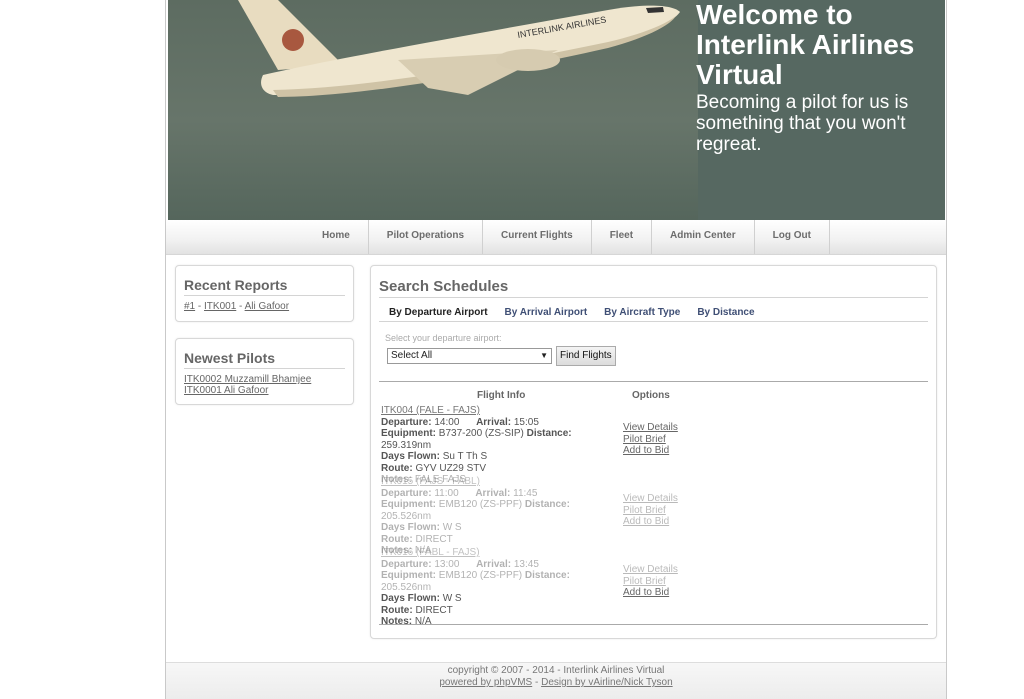  What do you see at coordinates (459, 48) in the screenshot?
I see `airplane-image: INTERLINK AIRLINES` at bounding box center [459, 48].